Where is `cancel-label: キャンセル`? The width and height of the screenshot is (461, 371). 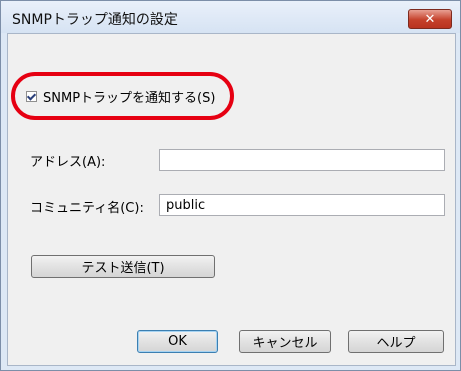
cancel-label: キャンセル is located at coordinates (285, 343).